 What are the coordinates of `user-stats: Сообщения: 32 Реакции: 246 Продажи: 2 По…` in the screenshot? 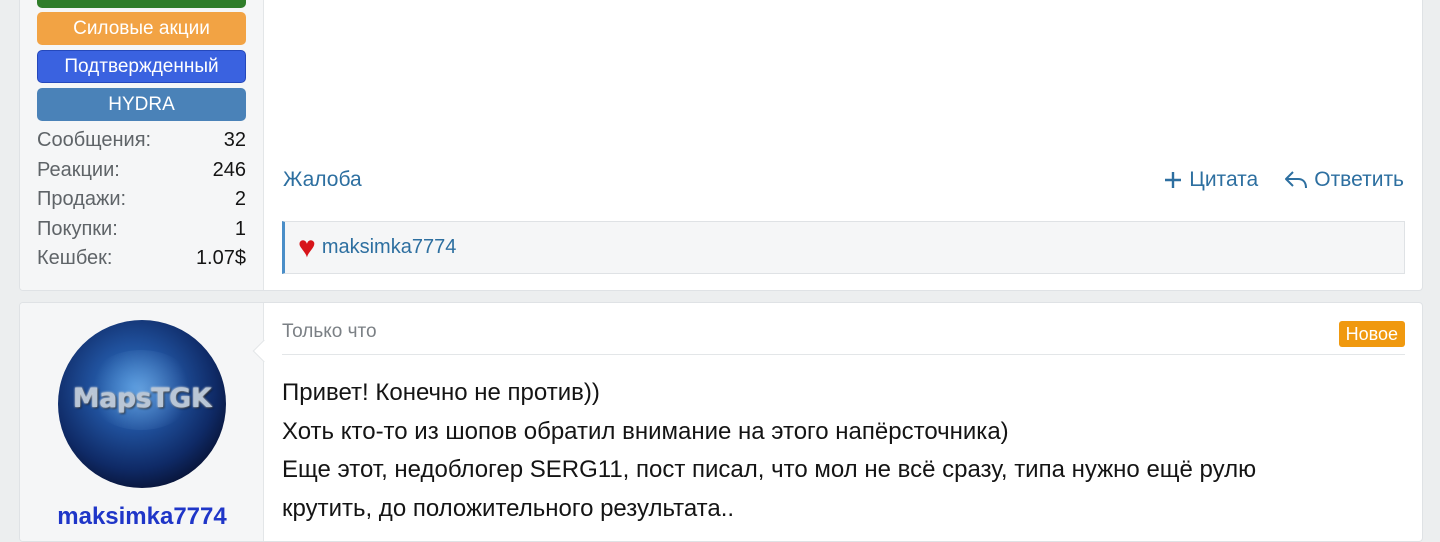 It's located at (141, 200).